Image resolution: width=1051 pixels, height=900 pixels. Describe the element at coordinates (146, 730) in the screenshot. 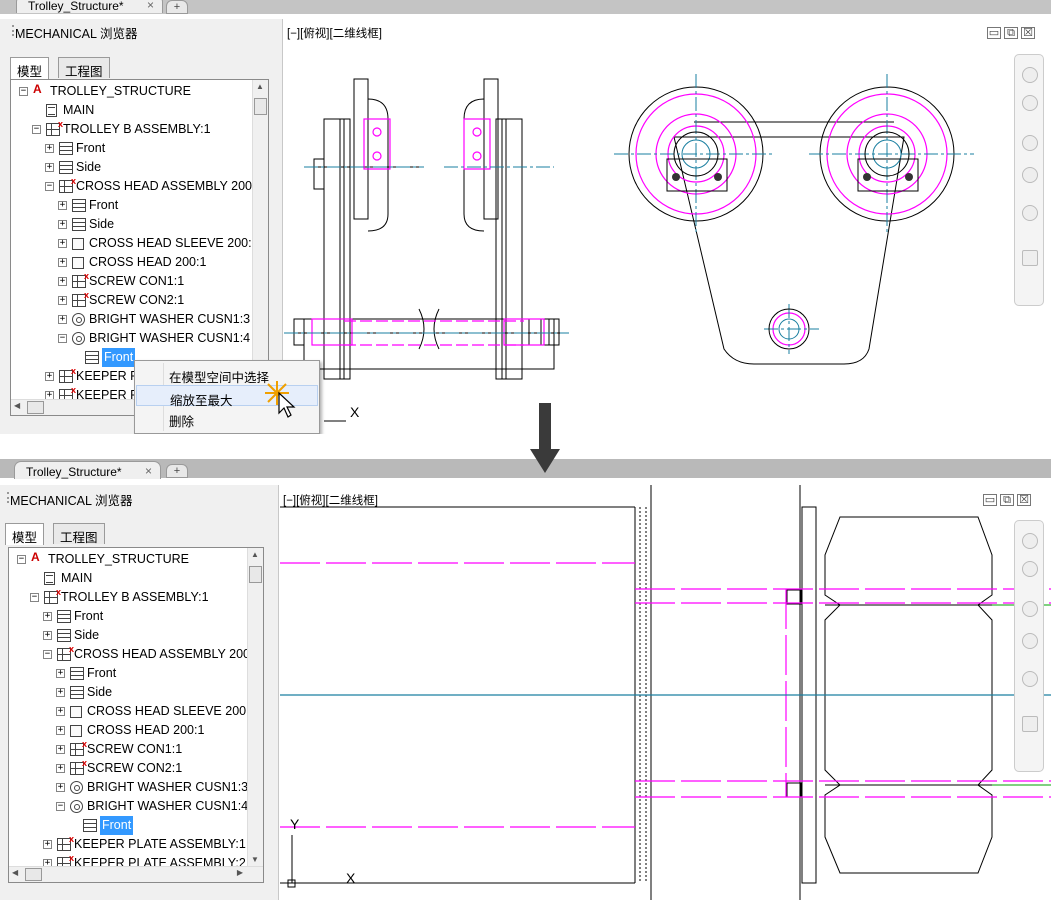

I see `tree-item-label: CROSS HEAD 200:1` at that location.